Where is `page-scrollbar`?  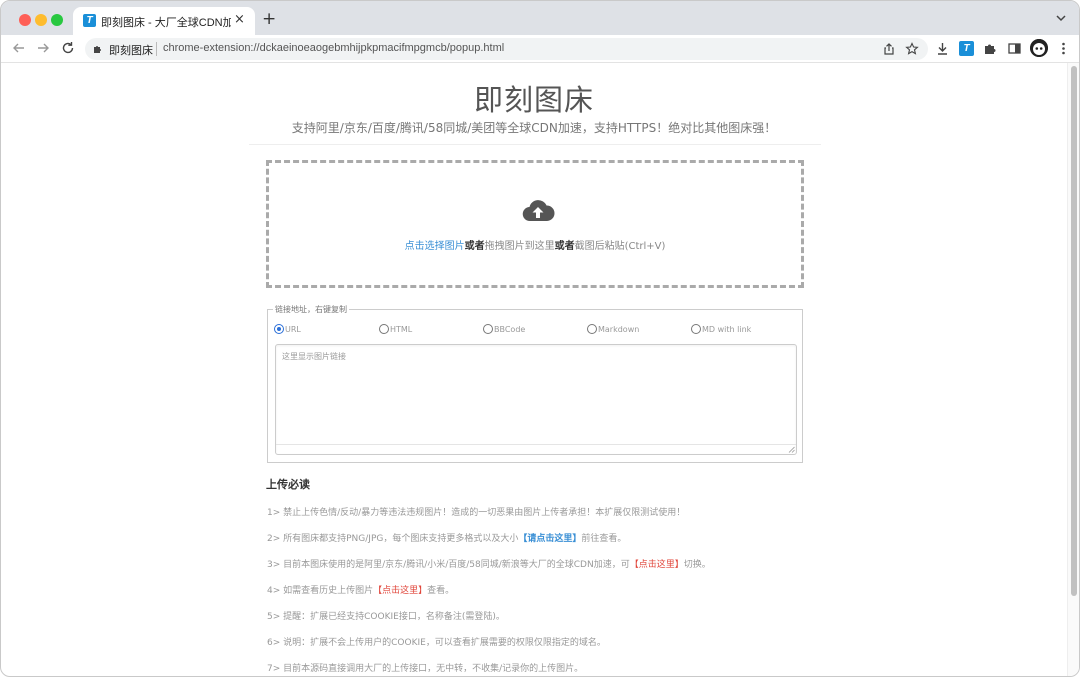 page-scrollbar is located at coordinates (1073, 369).